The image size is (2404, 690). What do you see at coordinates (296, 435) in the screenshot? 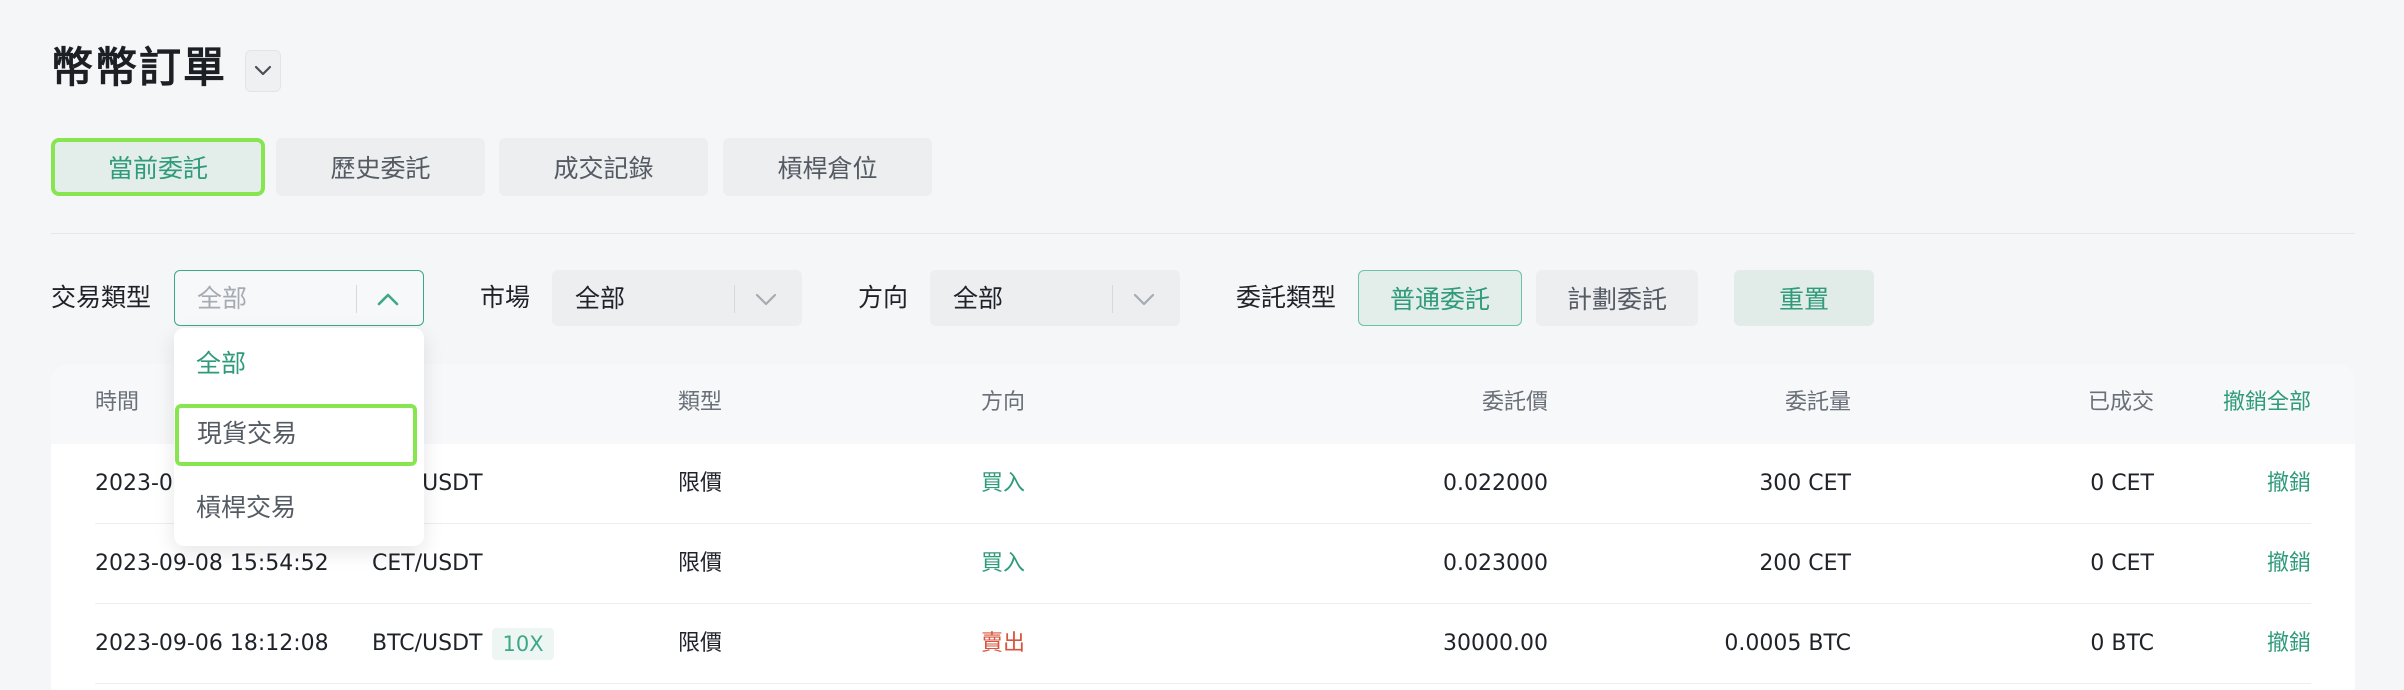
I see `menu-item-spot: 現貨交易` at bounding box center [296, 435].